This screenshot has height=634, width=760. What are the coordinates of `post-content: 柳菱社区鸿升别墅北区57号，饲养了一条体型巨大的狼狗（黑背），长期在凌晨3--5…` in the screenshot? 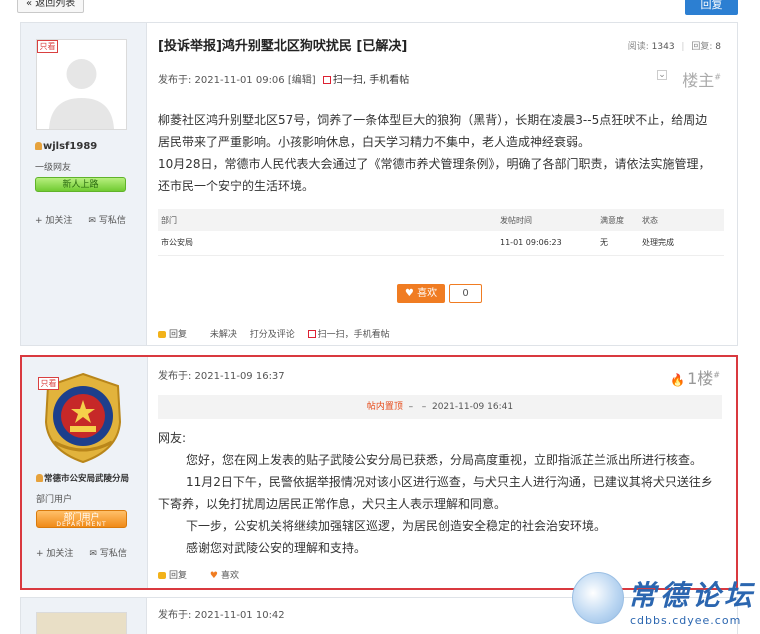 It's located at (434, 153).